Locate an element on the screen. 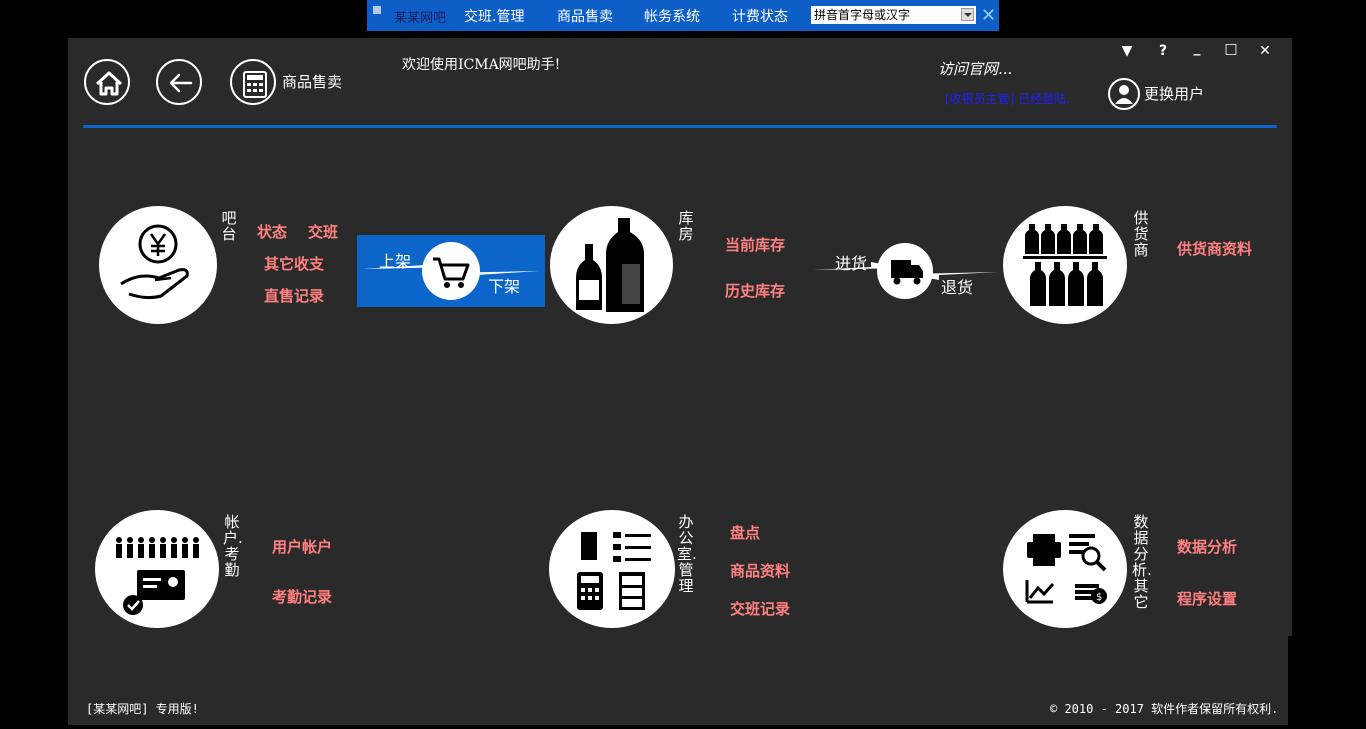 This screenshot has width=1366, height=729. warehouse-button is located at coordinates (611, 265).